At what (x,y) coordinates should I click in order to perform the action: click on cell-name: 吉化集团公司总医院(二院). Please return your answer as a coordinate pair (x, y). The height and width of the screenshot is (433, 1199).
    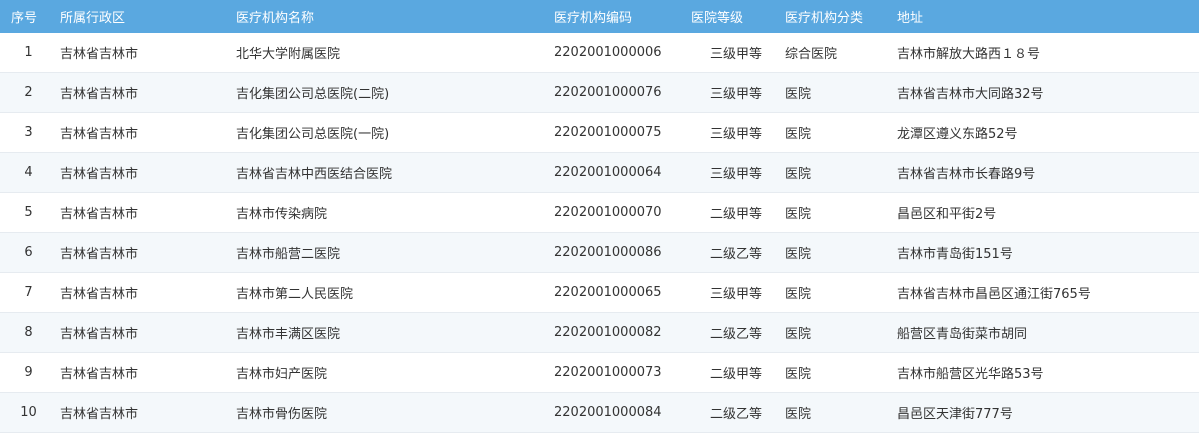
    Looking at the image, I should click on (313, 94).